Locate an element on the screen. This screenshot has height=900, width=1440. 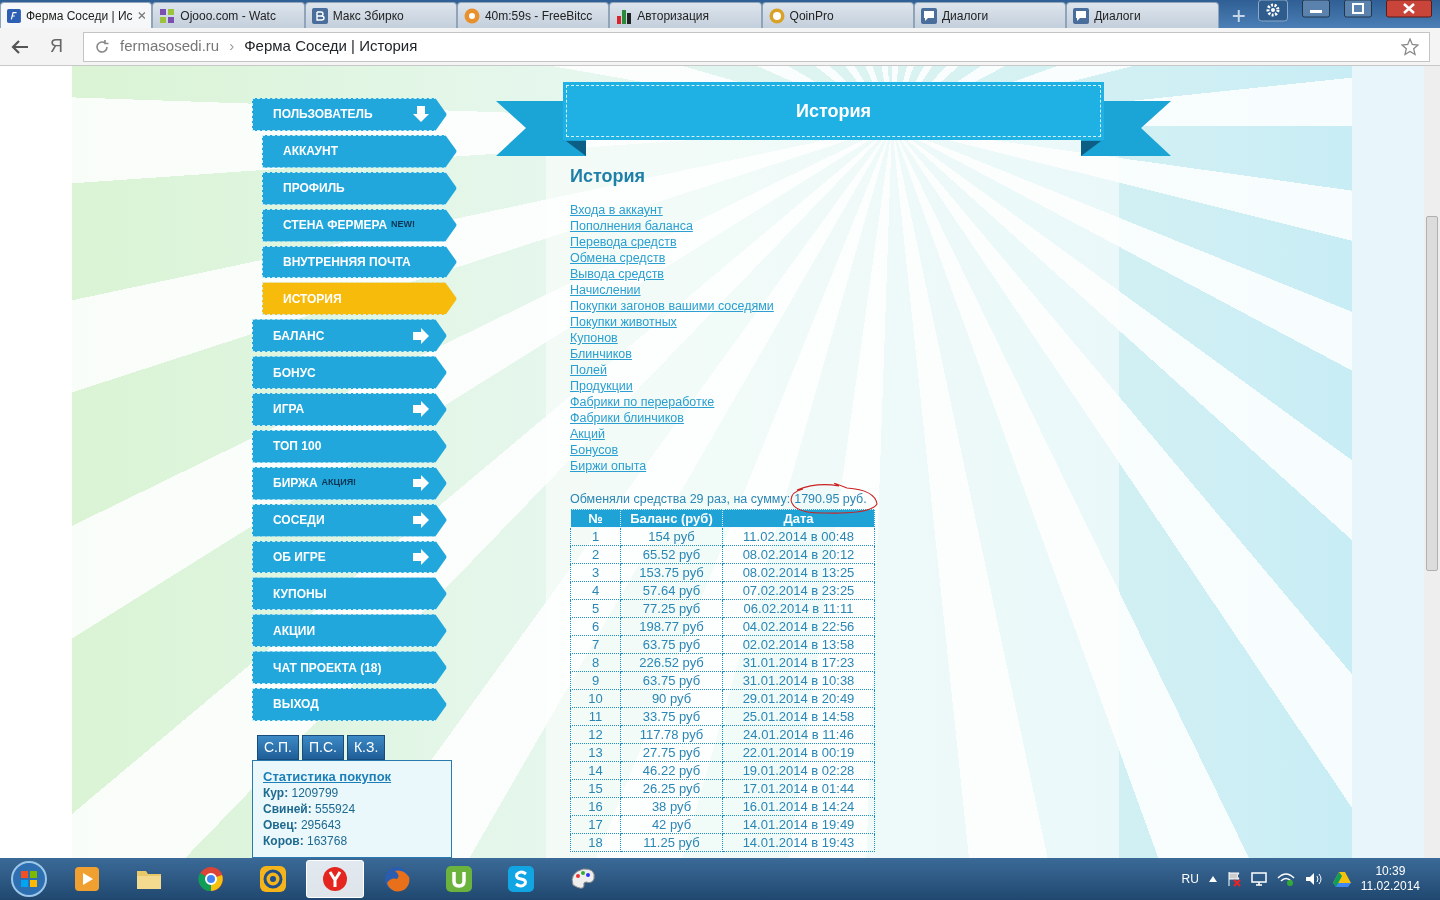
bookmark-star-icon is located at coordinates (1410, 46).